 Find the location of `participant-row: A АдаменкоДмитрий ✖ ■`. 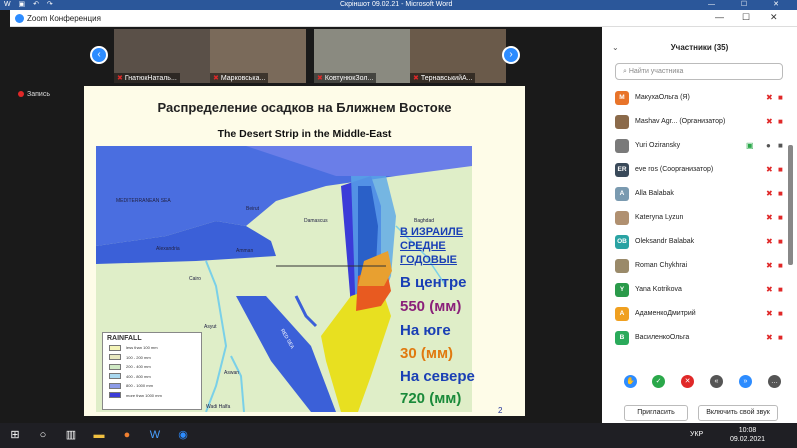

participant-row: A АдаменкоДмитрий ✖ ■ is located at coordinates (699, 315).